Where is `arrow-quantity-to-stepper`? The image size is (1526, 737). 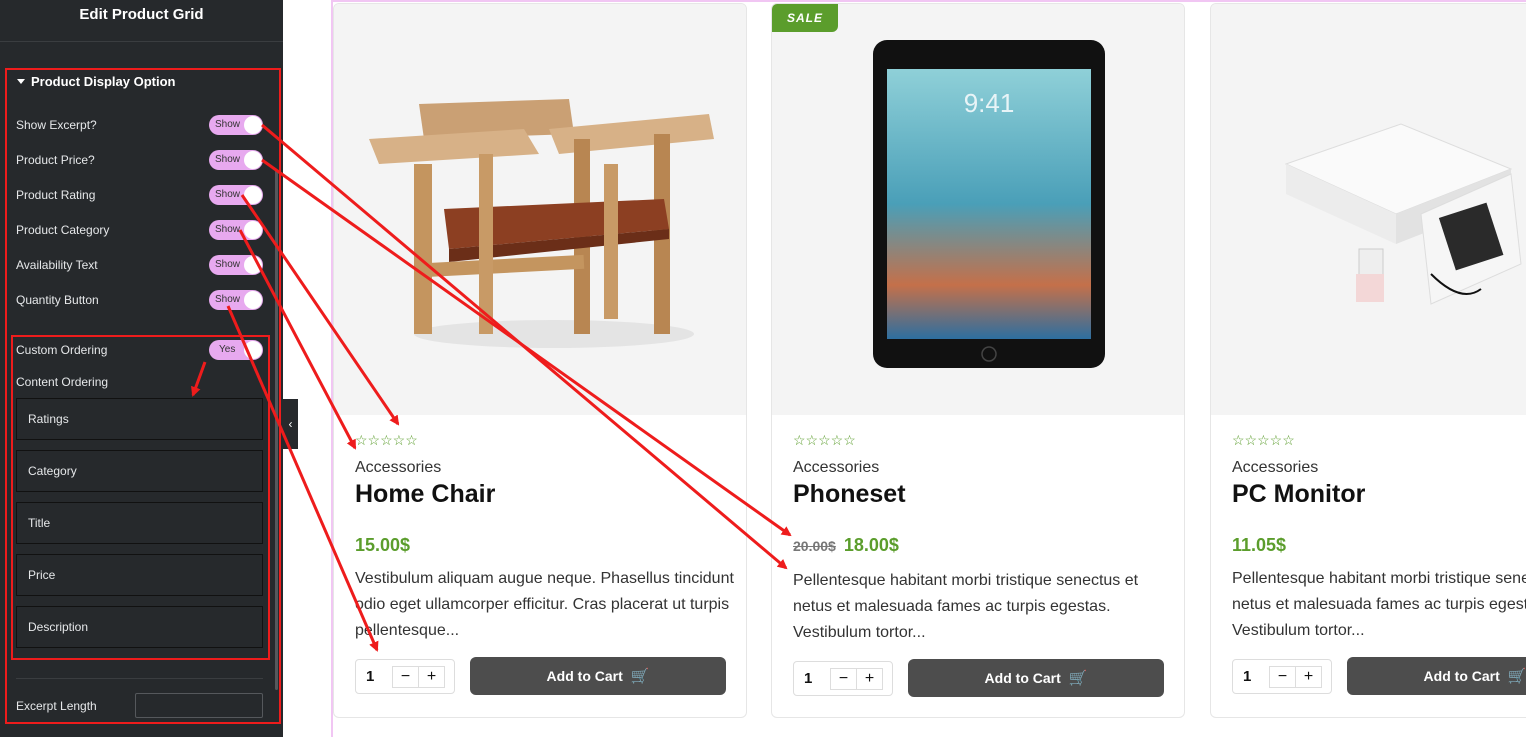 arrow-quantity-to-stepper is located at coordinates (302, 478).